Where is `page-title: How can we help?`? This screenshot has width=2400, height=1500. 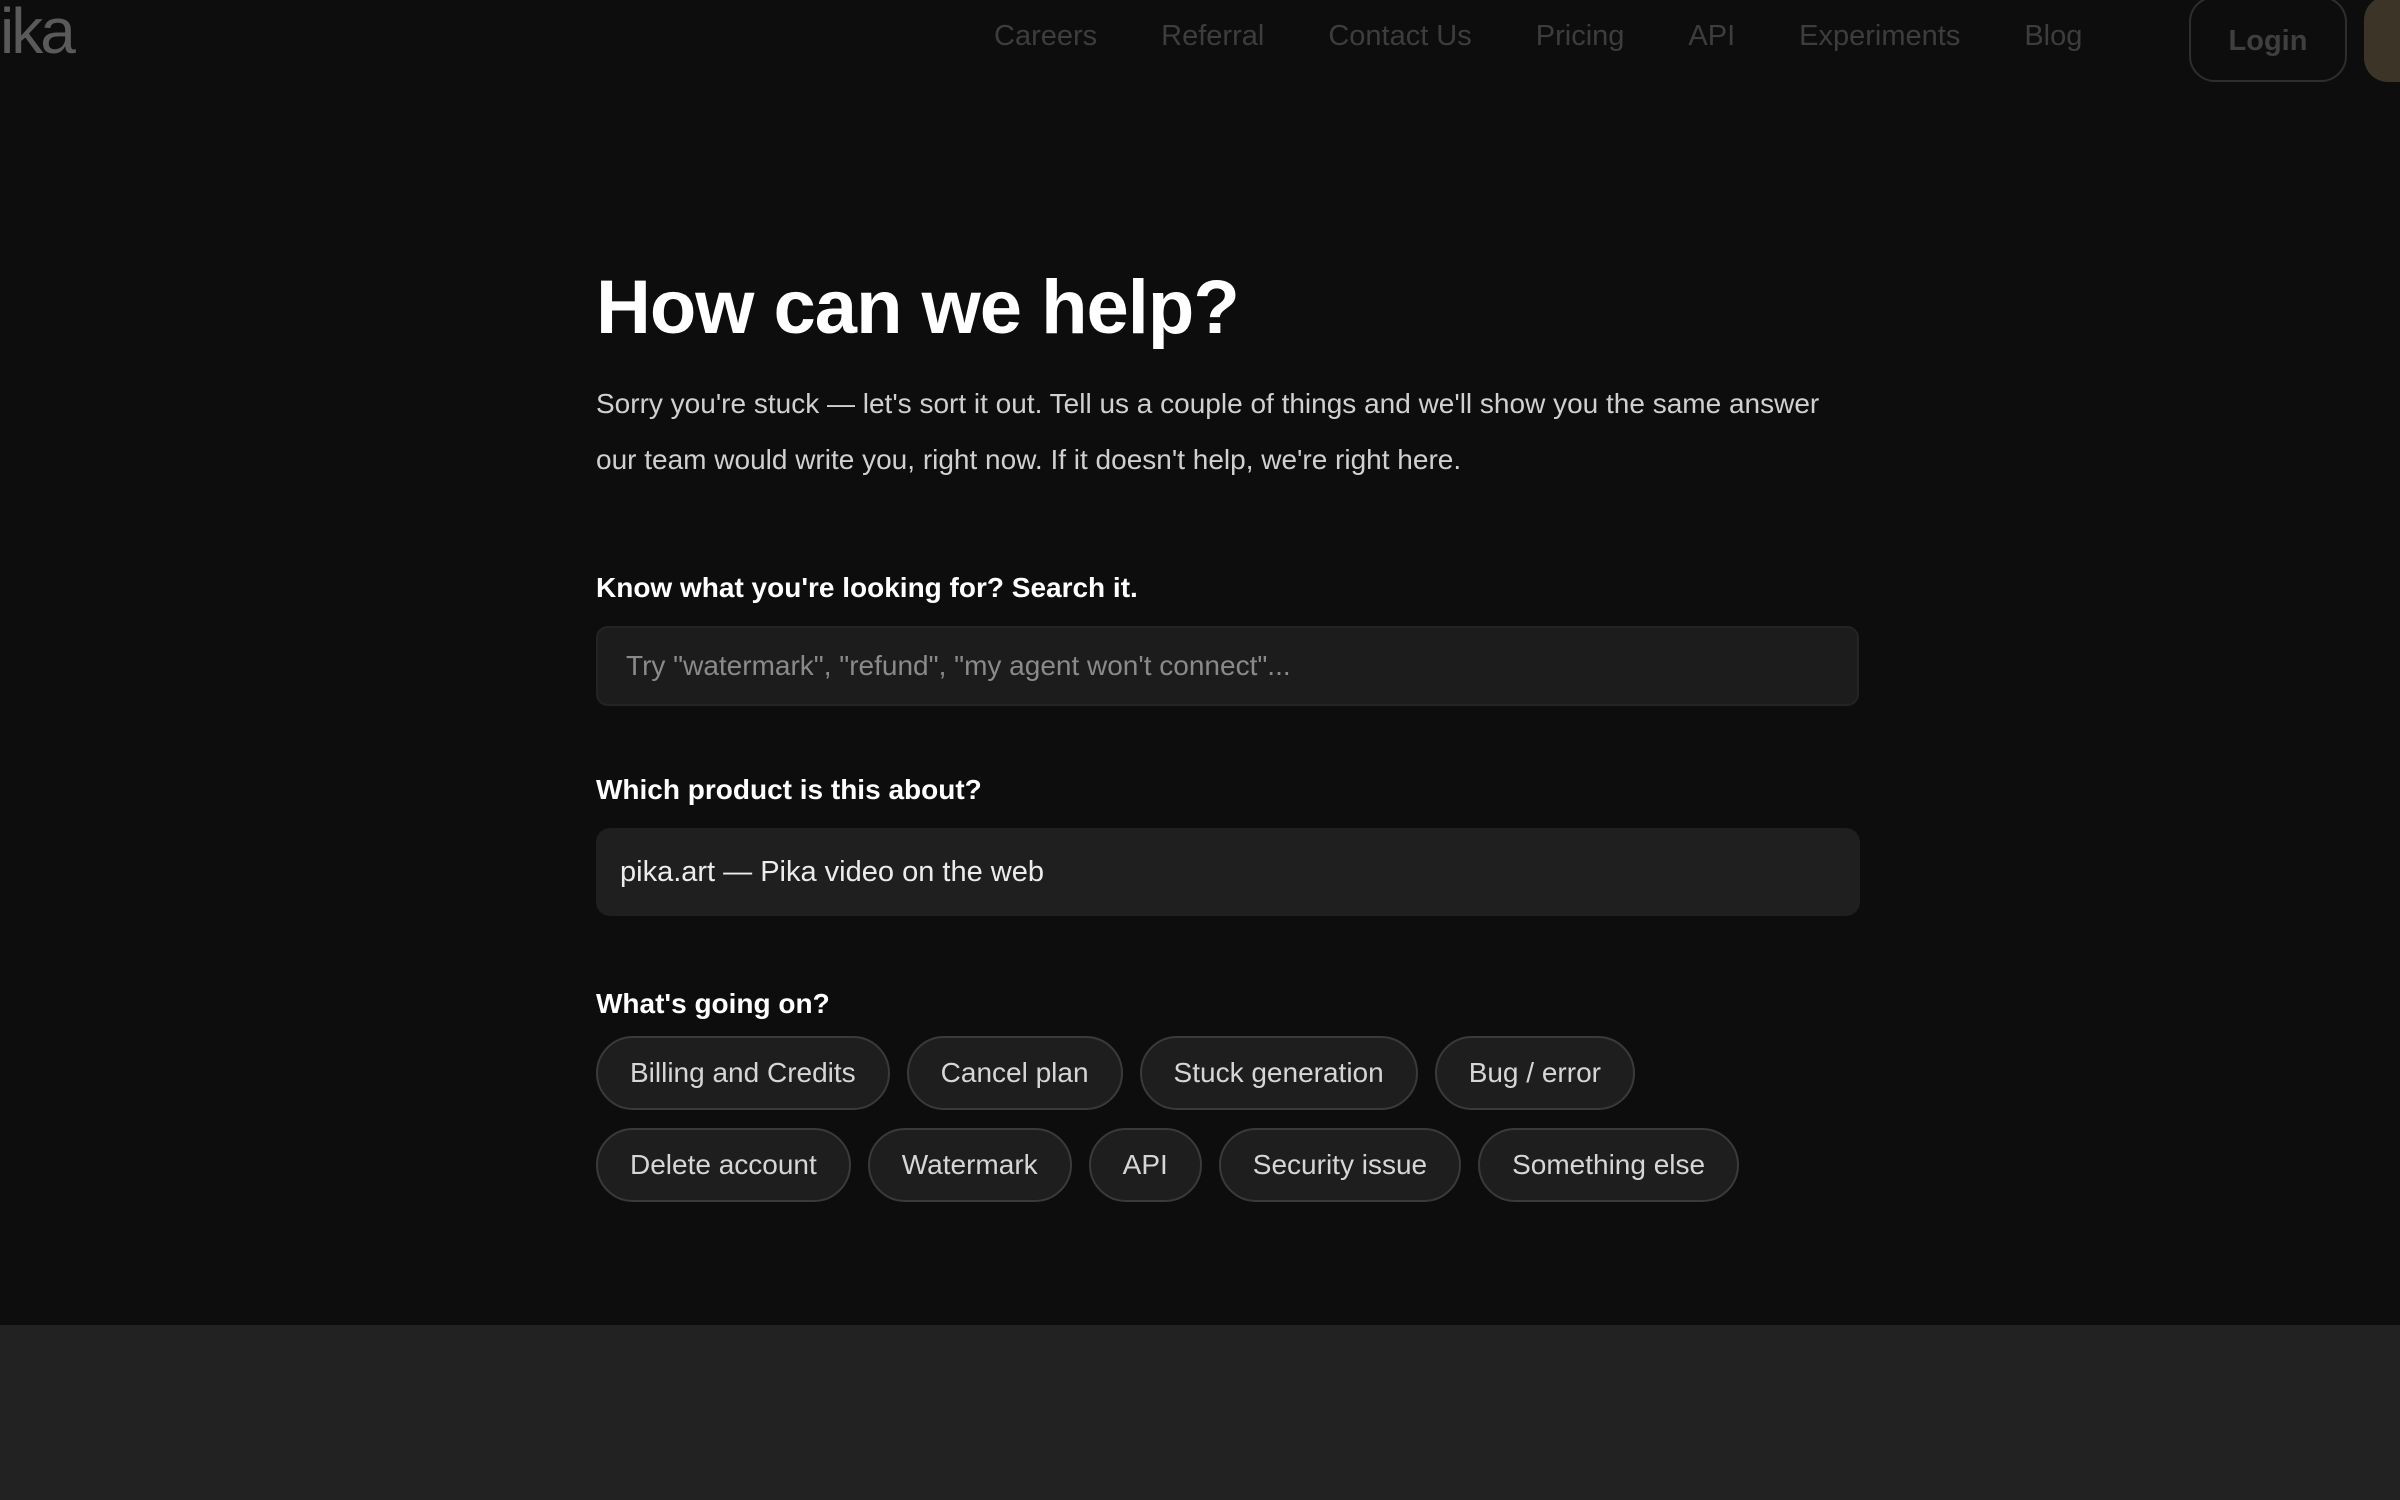 page-title: How can we help? is located at coordinates (918, 307).